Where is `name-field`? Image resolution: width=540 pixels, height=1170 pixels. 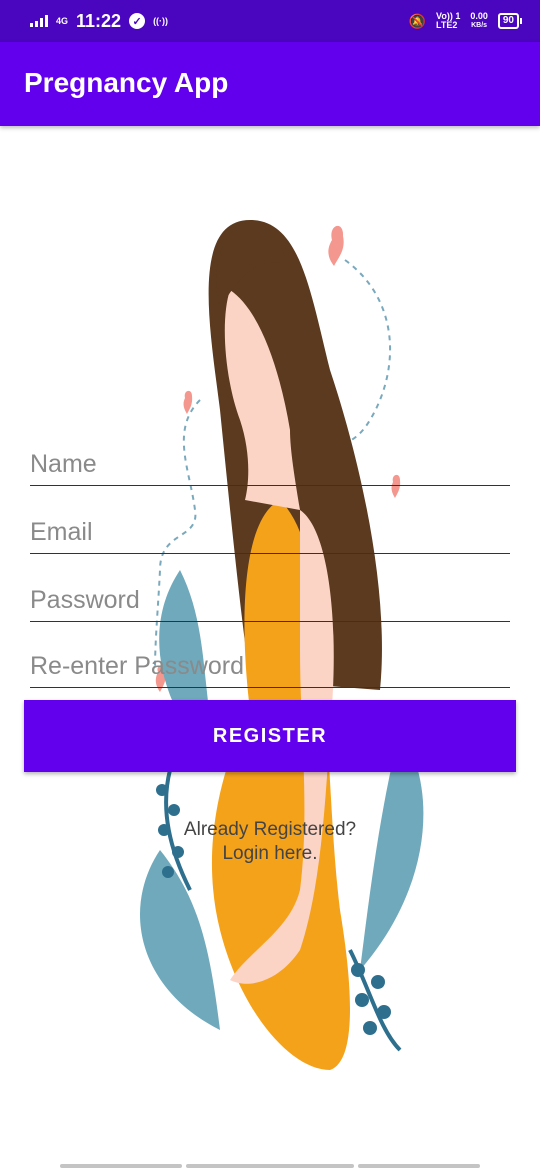 name-field is located at coordinates (270, 461).